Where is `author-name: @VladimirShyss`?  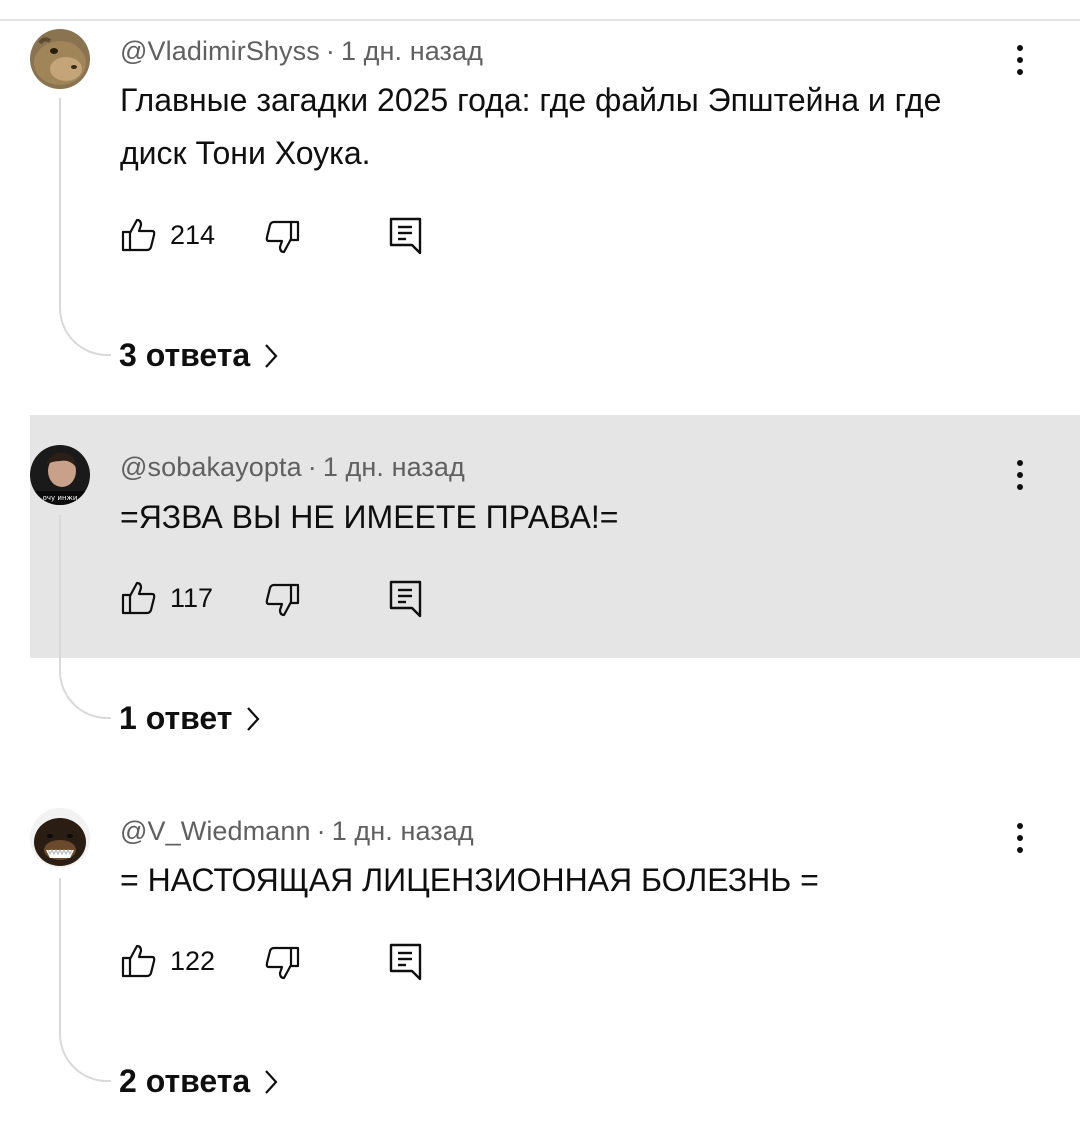 author-name: @VladimirShyss is located at coordinates (220, 51).